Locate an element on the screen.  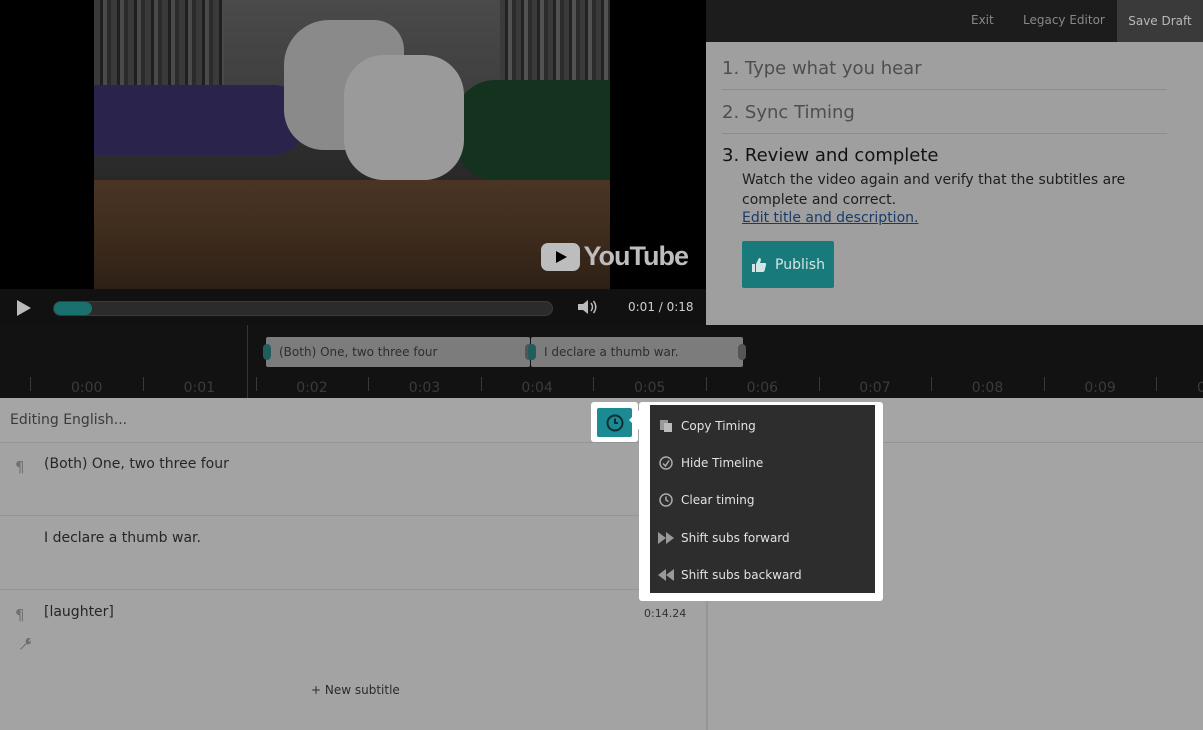
publish-button: Publish is located at coordinates (788, 264).